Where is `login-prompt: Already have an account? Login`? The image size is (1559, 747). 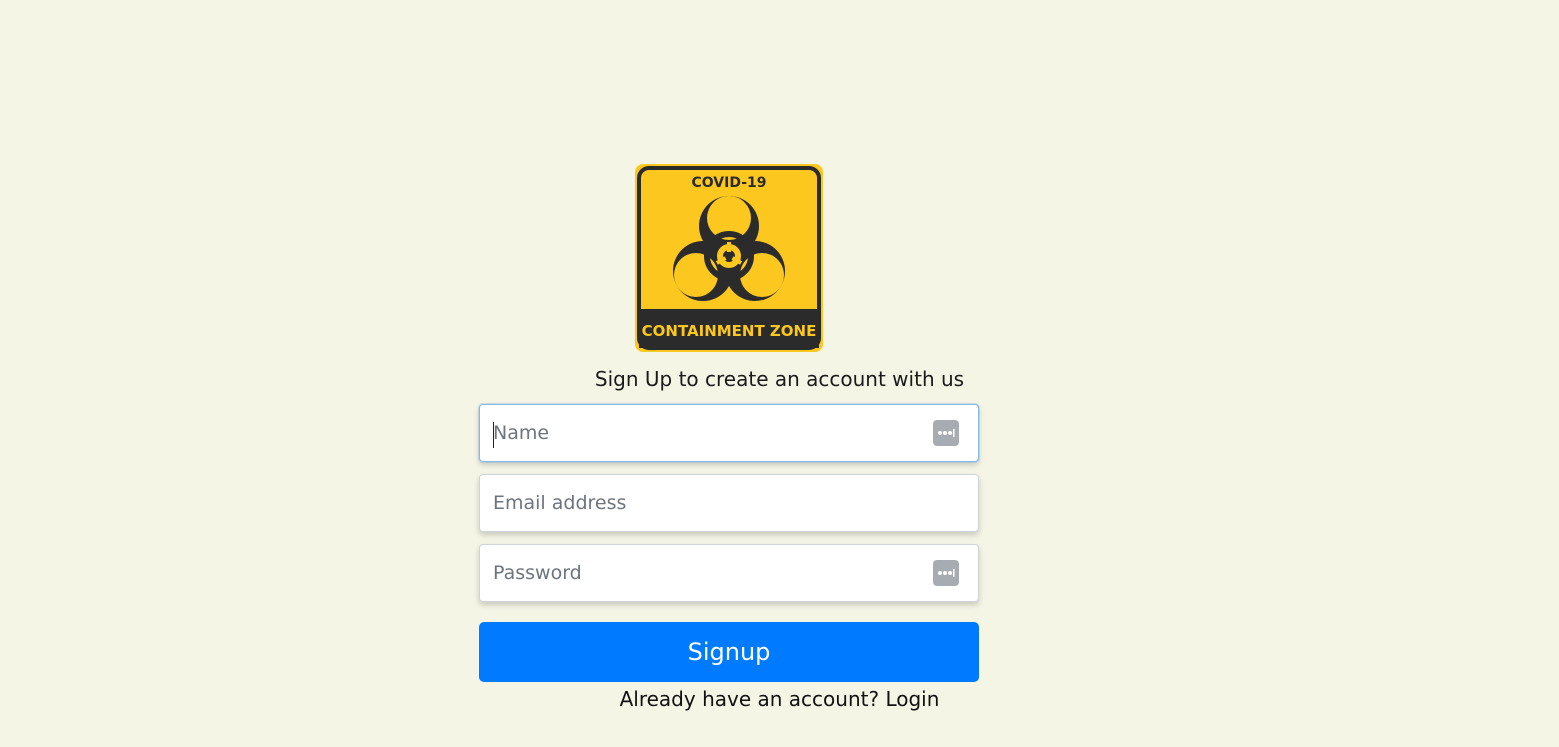 login-prompt: Already have an account? Login is located at coordinates (779, 699).